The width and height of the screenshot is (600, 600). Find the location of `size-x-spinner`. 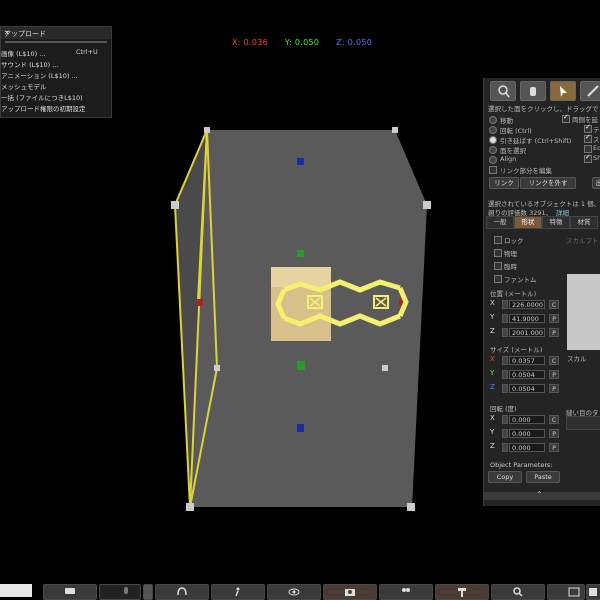

size-x-spinner is located at coordinates (505, 360).